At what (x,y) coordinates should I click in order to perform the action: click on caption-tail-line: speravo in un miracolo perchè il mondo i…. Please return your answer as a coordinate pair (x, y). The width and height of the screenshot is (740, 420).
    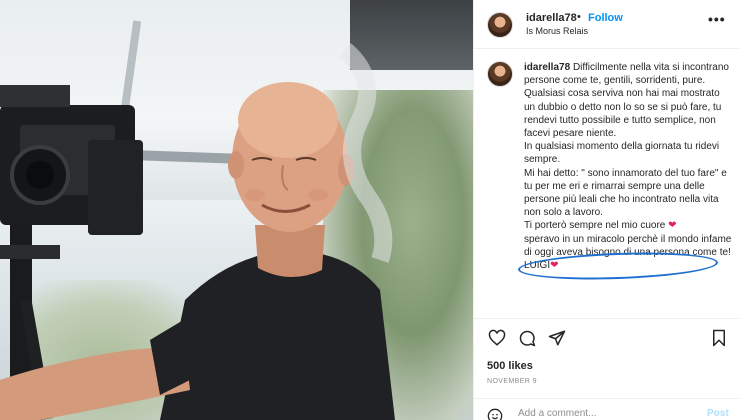
    Looking at the image, I should click on (628, 253).